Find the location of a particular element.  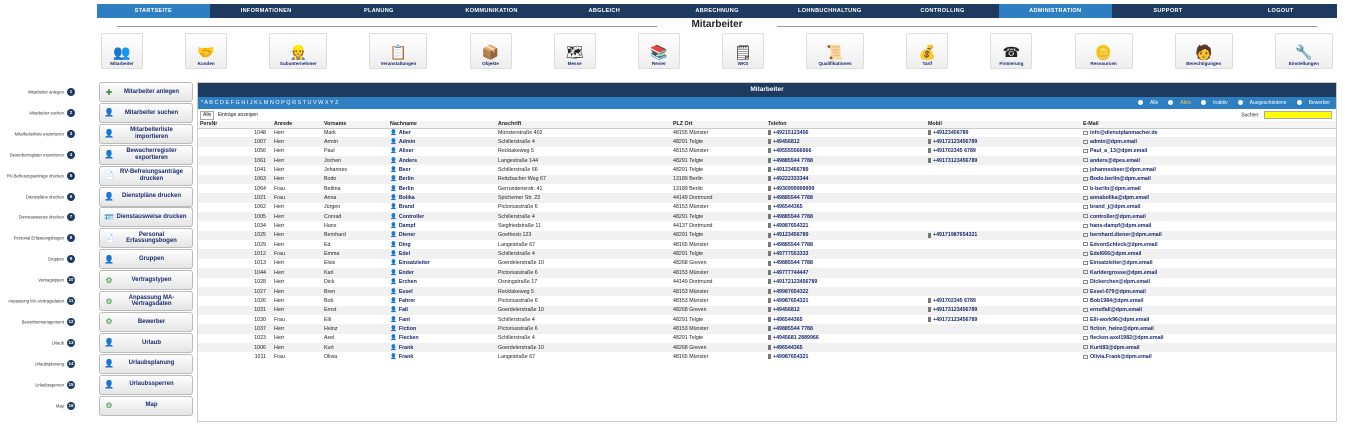

cell-nachname: 👤 Diener is located at coordinates (442, 235).